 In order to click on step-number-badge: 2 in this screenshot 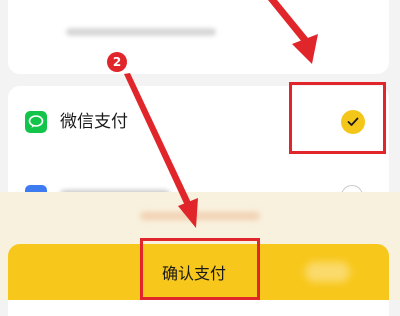, I will do `click(117, 62)`.